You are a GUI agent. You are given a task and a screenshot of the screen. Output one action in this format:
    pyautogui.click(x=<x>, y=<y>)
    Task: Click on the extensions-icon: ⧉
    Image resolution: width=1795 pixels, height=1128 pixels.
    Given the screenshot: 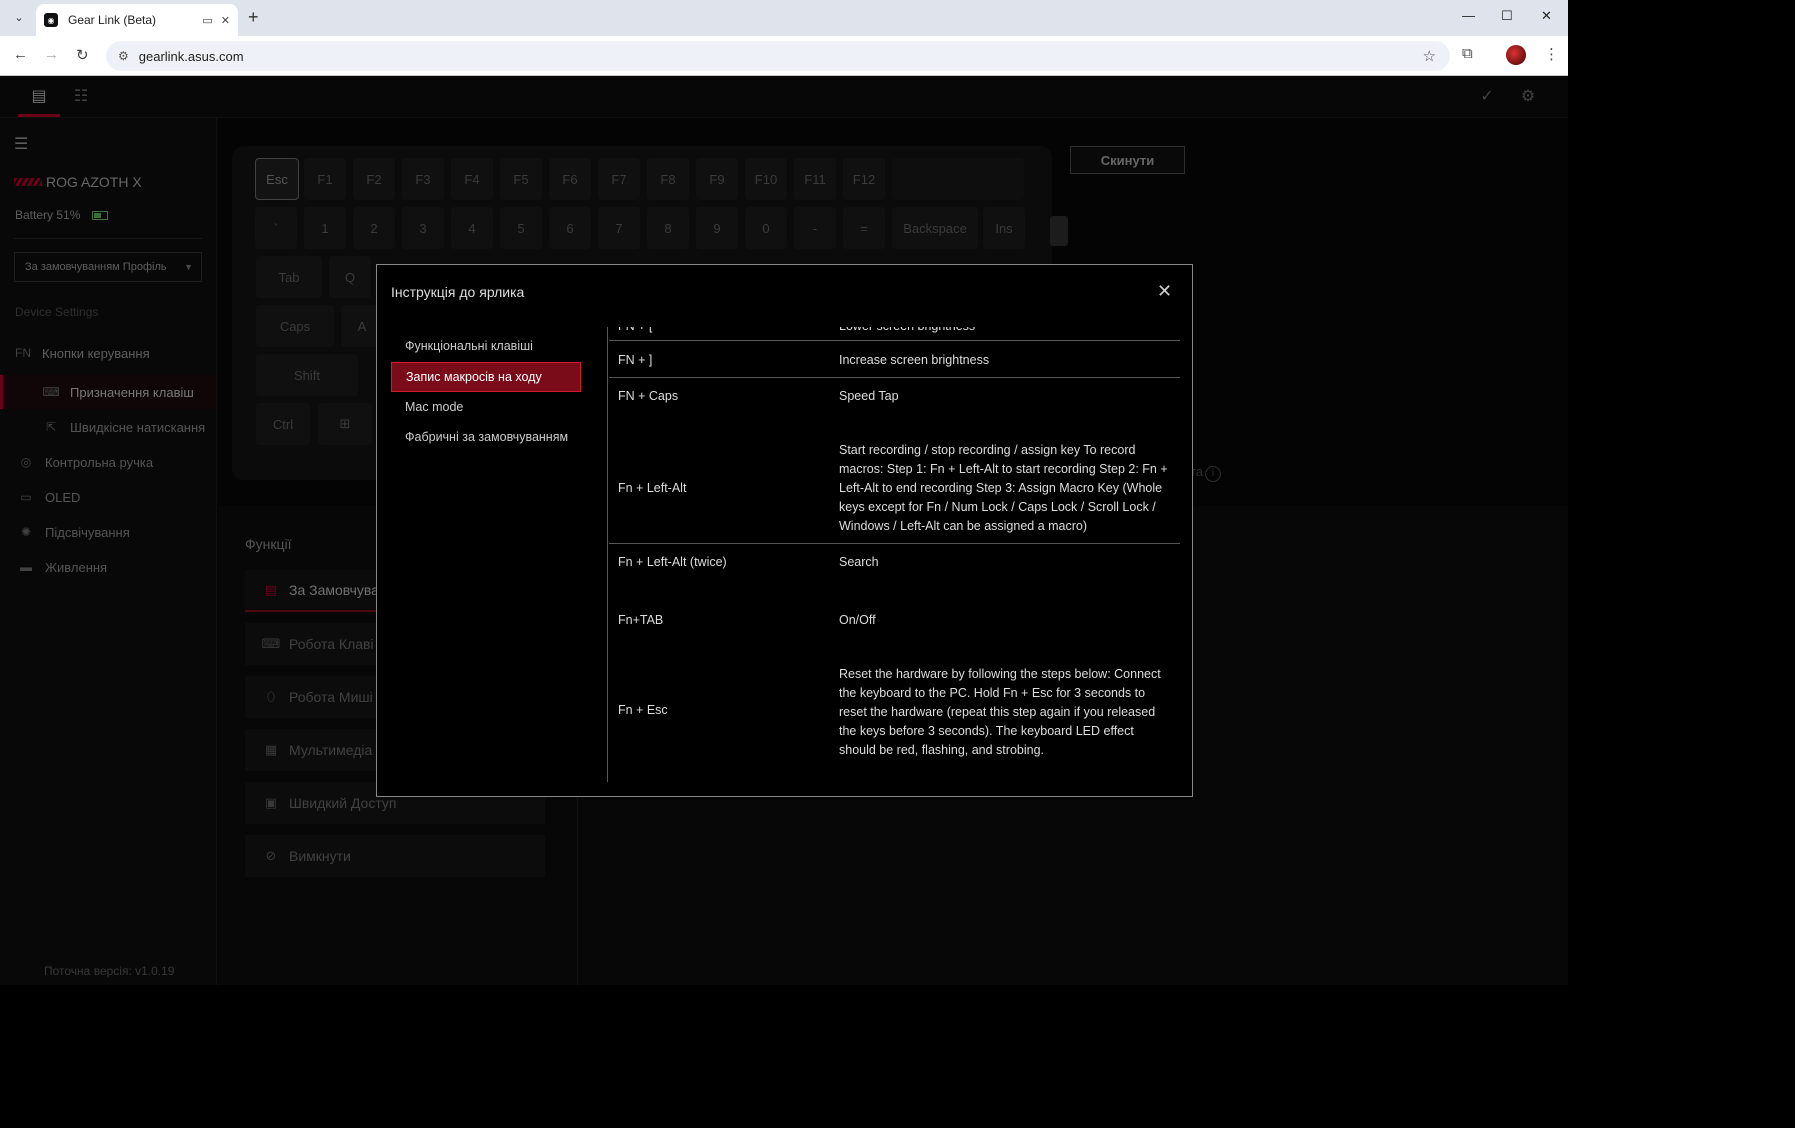 What is the action you would take?
    pyautogui.click(x=1467, y=53)
    